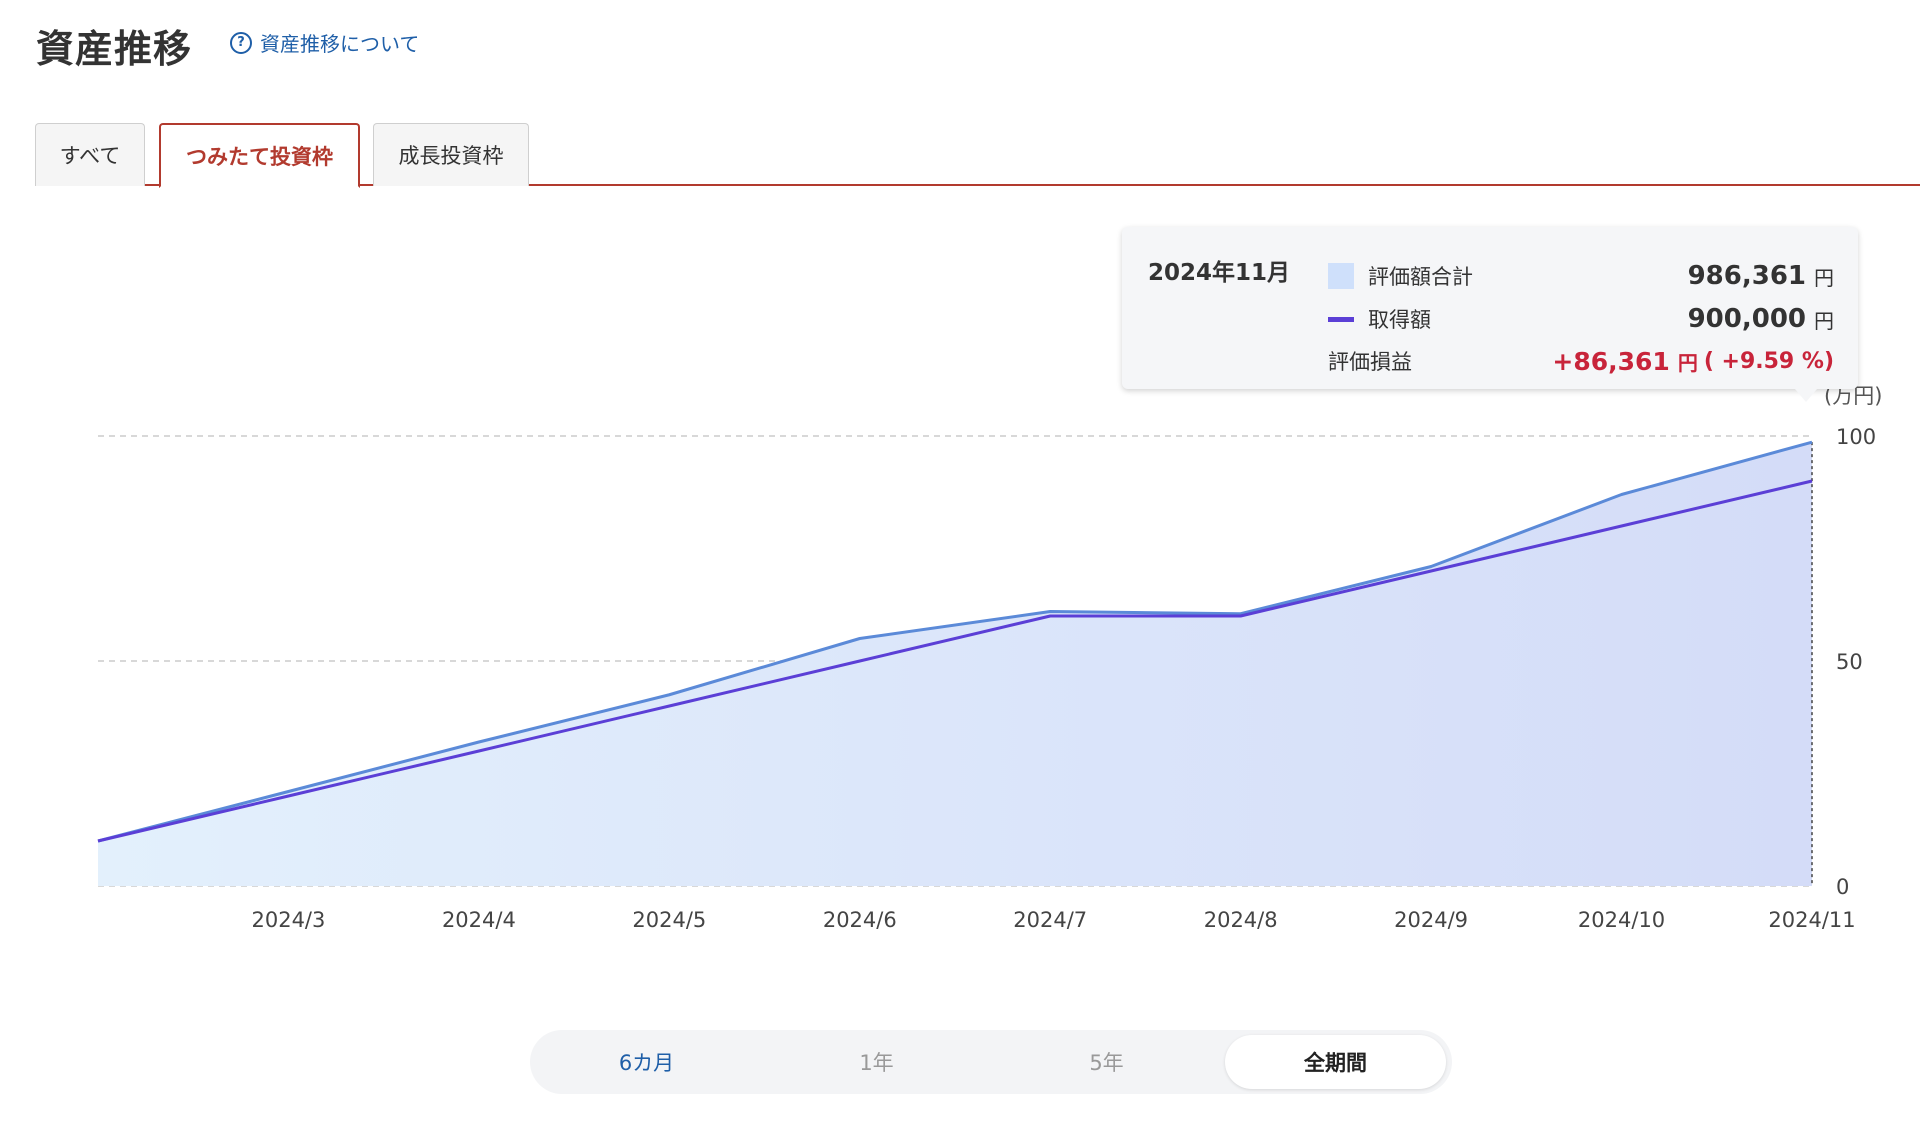 This screenshot has height=1122, width=1920. What do you see at coordinates (1768, 361) in the screenshot?
I see `gain-percent: ( +9.59 %)` at bounding box center [1768, 361].